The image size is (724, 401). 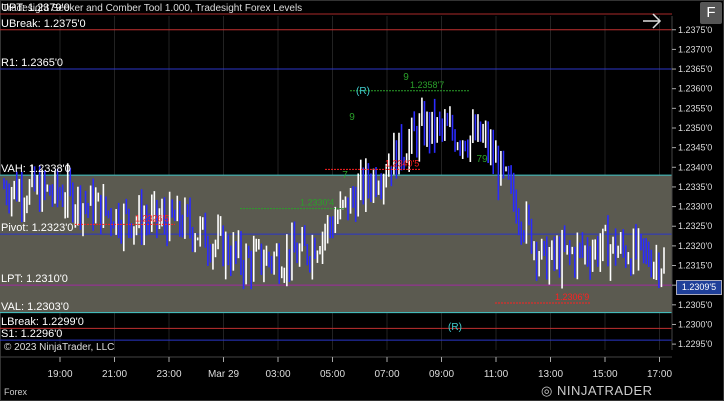 What do you see at coordinates (386, 374) in the screenshot?
I see `x-tick-label: 07:00` at bounding box center [386, 374].